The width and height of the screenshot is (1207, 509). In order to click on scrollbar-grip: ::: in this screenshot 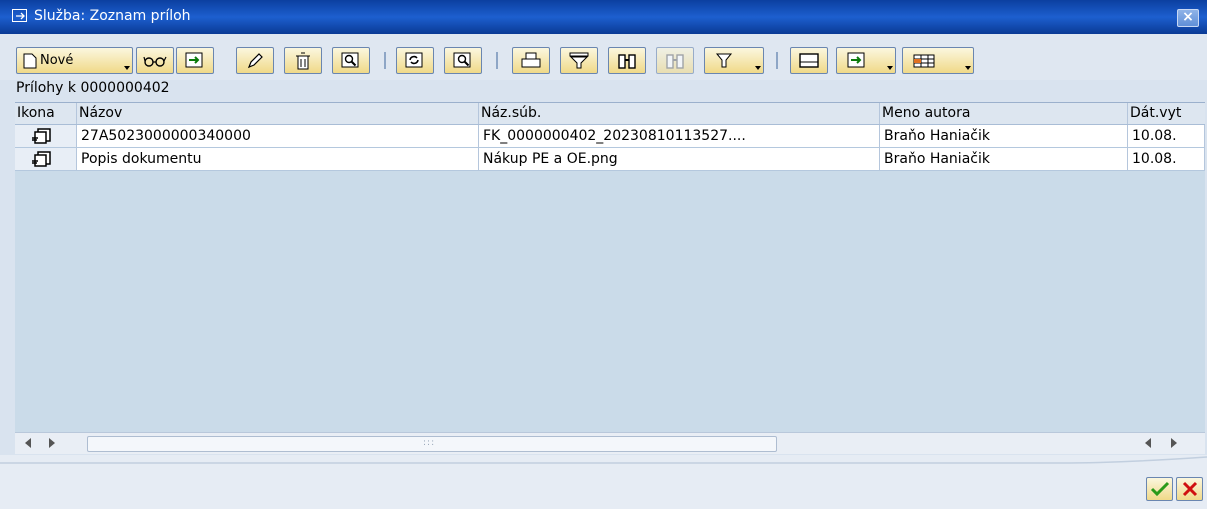, I will do `click(429, 443)`.